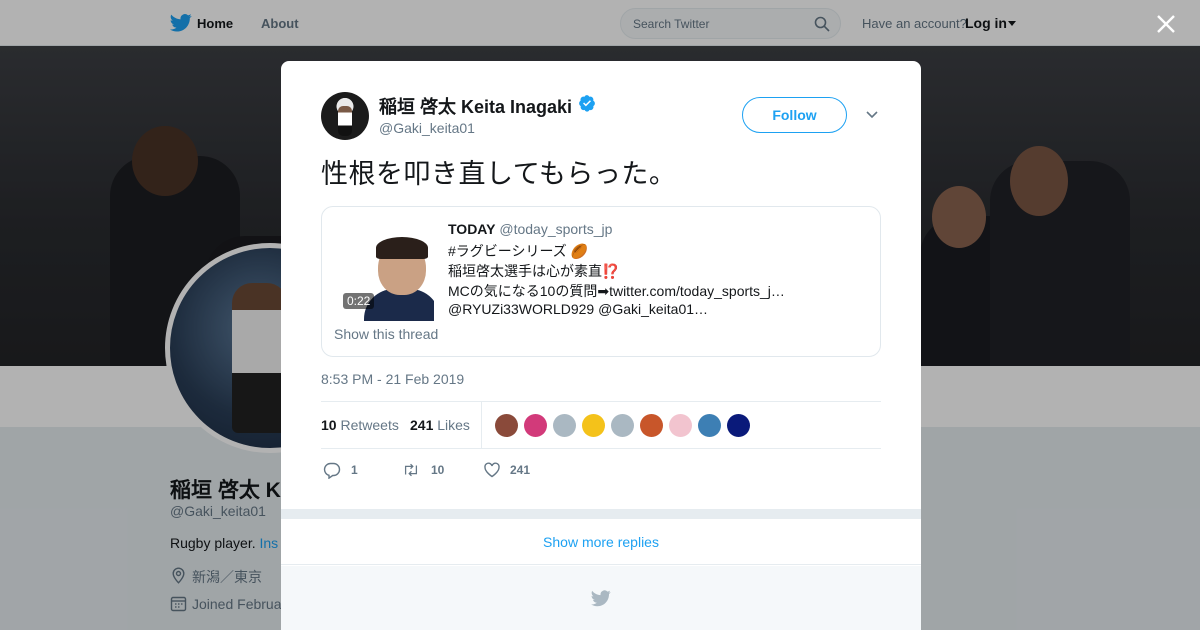  I want to click on likes-count: 241, so click(422, 425).